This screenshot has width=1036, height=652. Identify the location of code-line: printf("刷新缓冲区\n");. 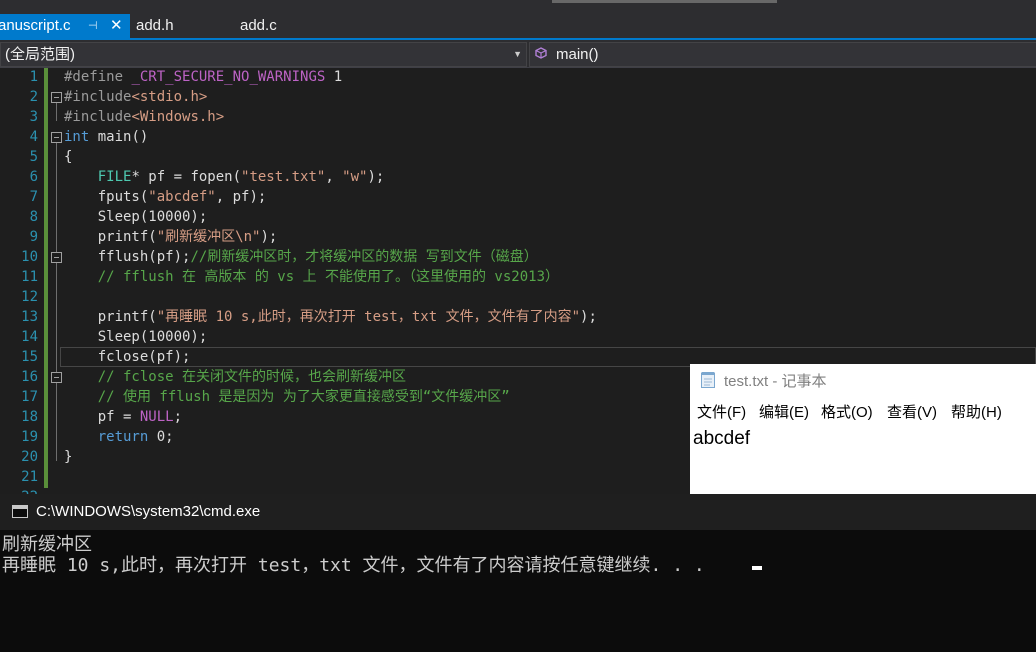
(171, 237).